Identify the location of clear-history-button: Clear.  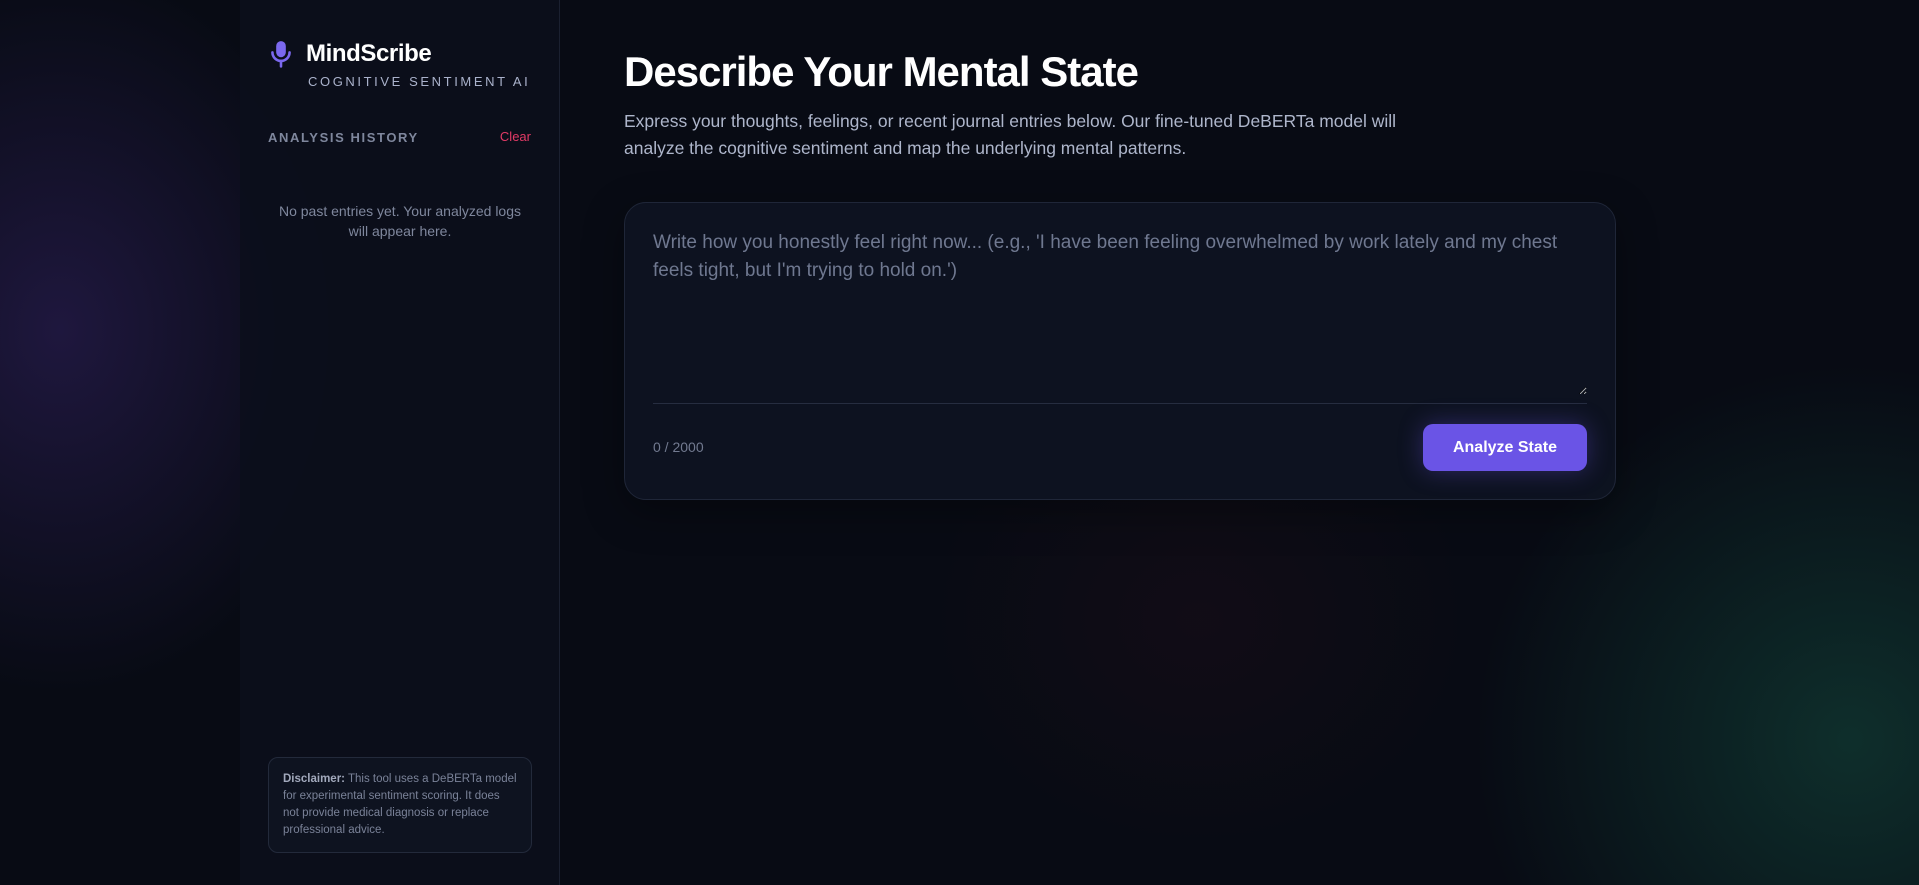
(515, 136).